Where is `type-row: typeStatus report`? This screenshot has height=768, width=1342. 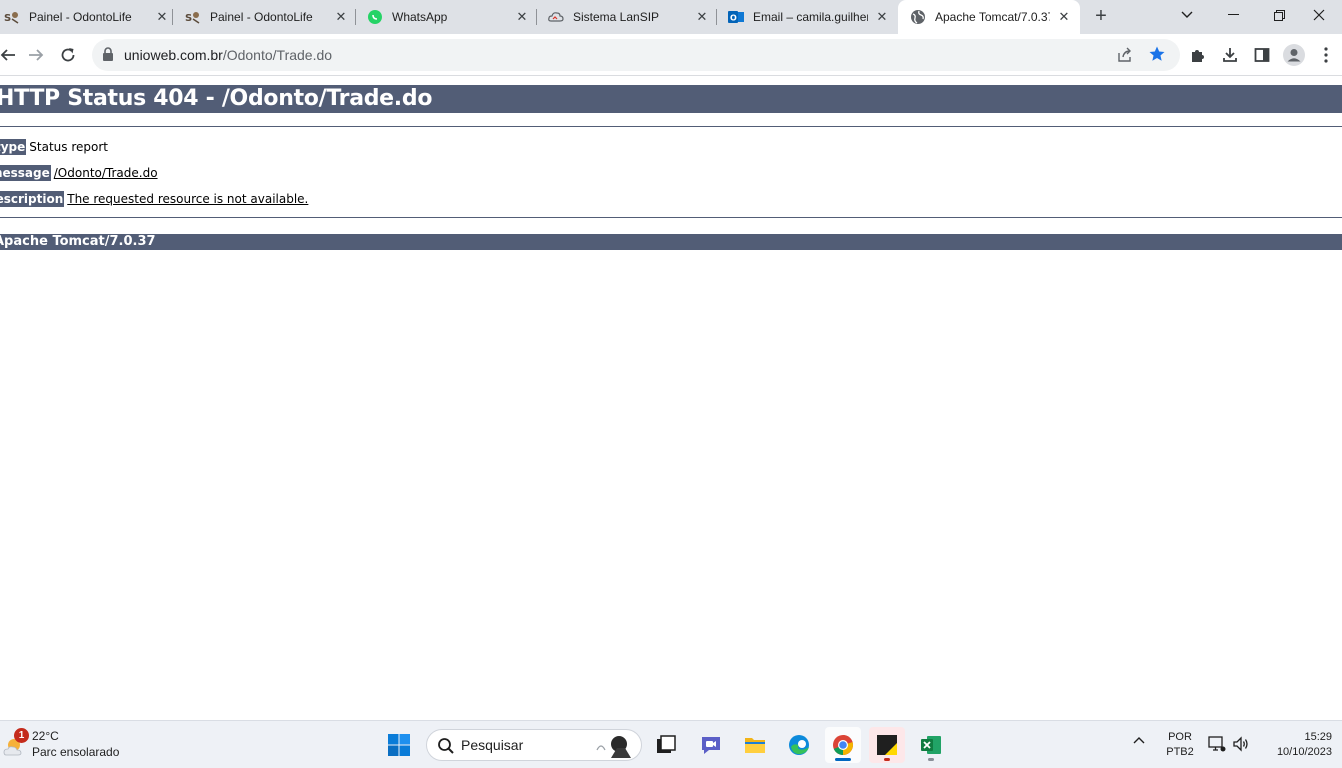
type-row: typeStatus report is located at coordinates (54, 147).